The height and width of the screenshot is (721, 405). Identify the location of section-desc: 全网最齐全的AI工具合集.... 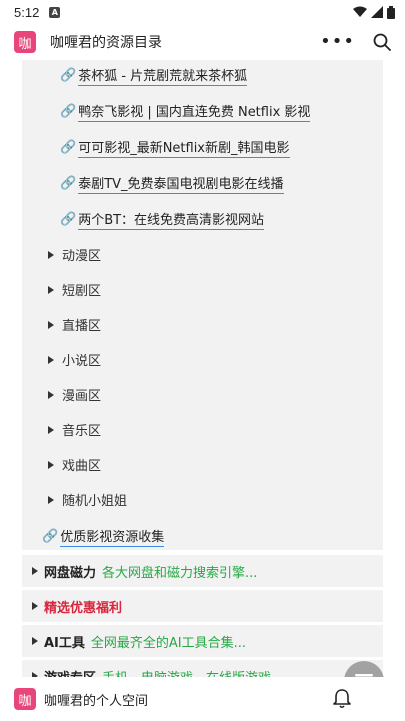
(168, 643).